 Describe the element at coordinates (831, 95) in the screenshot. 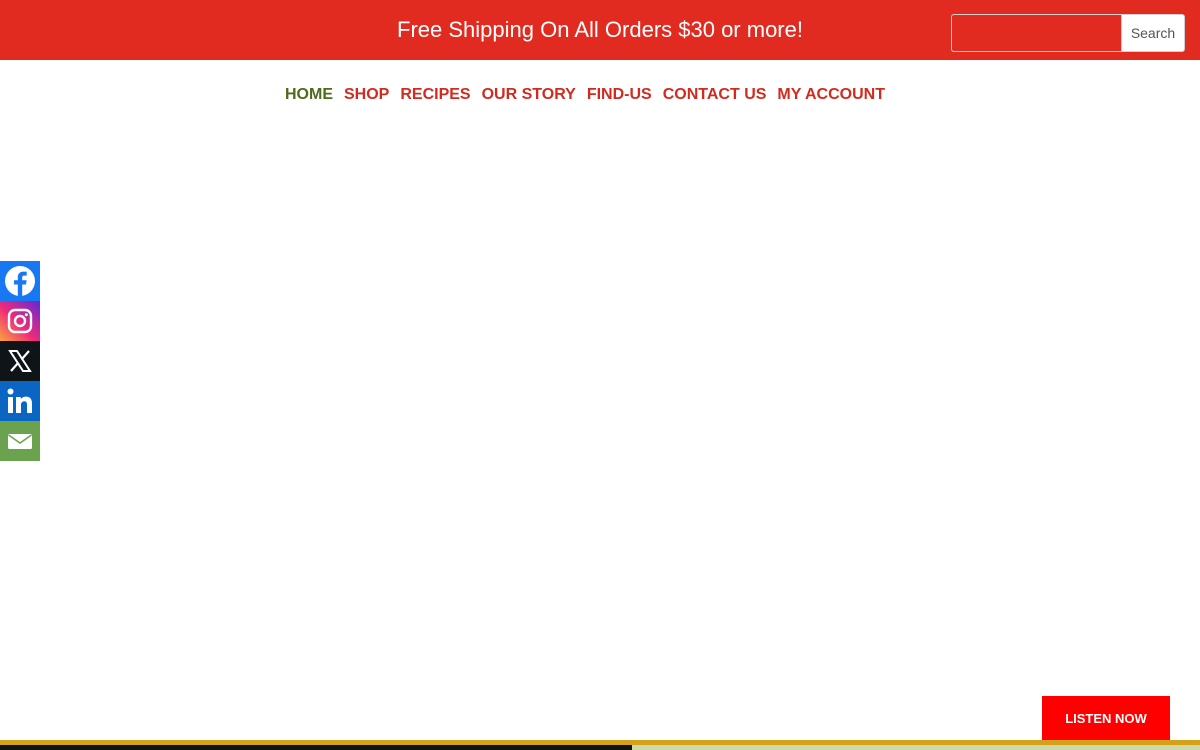

I see `nav-my-account: MY ACCOUNT` at that location.